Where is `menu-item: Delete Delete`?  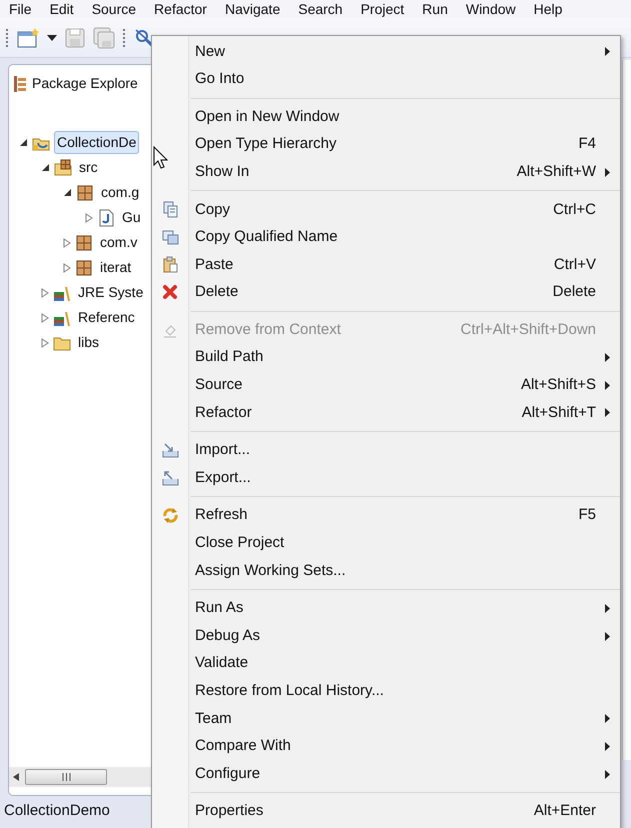 menu-item: Delete Delete is located at coordinates (386, 292).